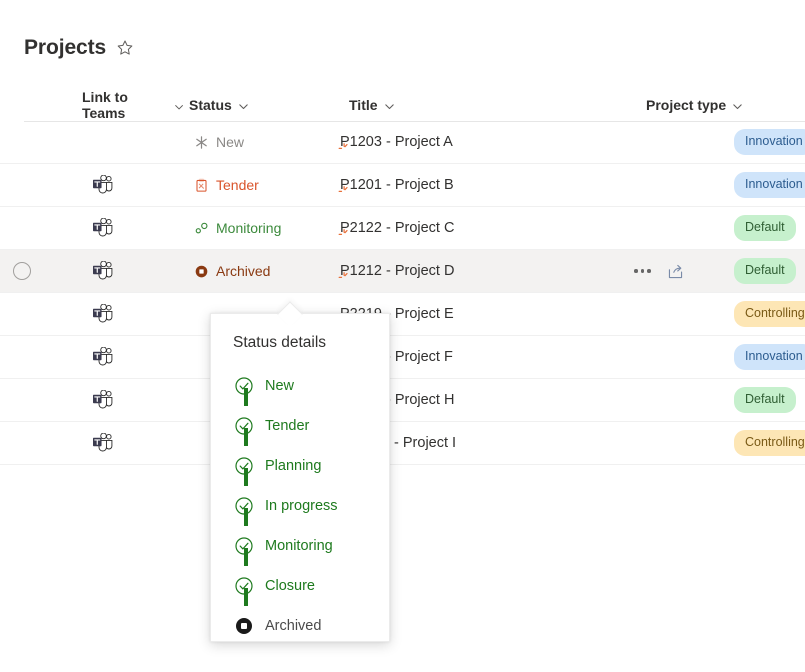  I want to click on table-row: New P1203 - Project A Innovation, so click(402, 142).